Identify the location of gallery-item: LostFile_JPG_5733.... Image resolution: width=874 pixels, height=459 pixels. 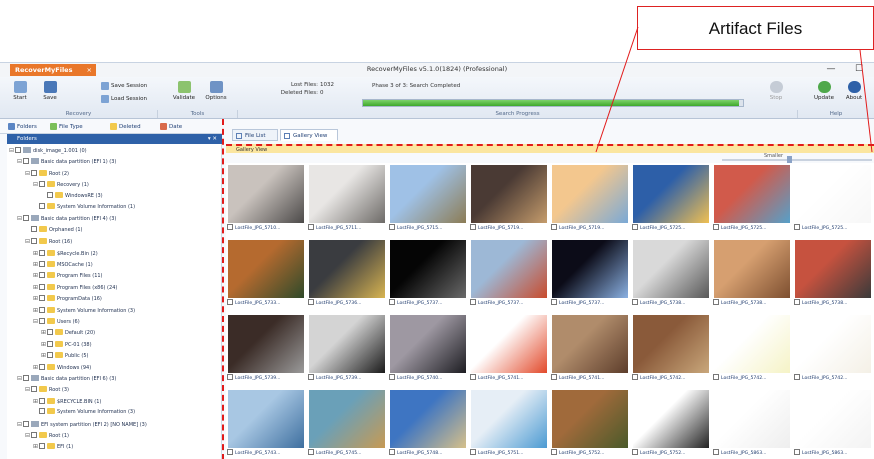
(266, 274).